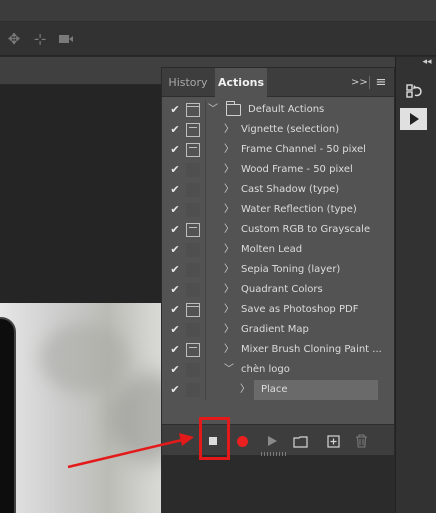 This screenshot has width=436, height=513. I want to click on action-row: ✔ 〉 Save as Photoshop PDF, so click(278, 310).